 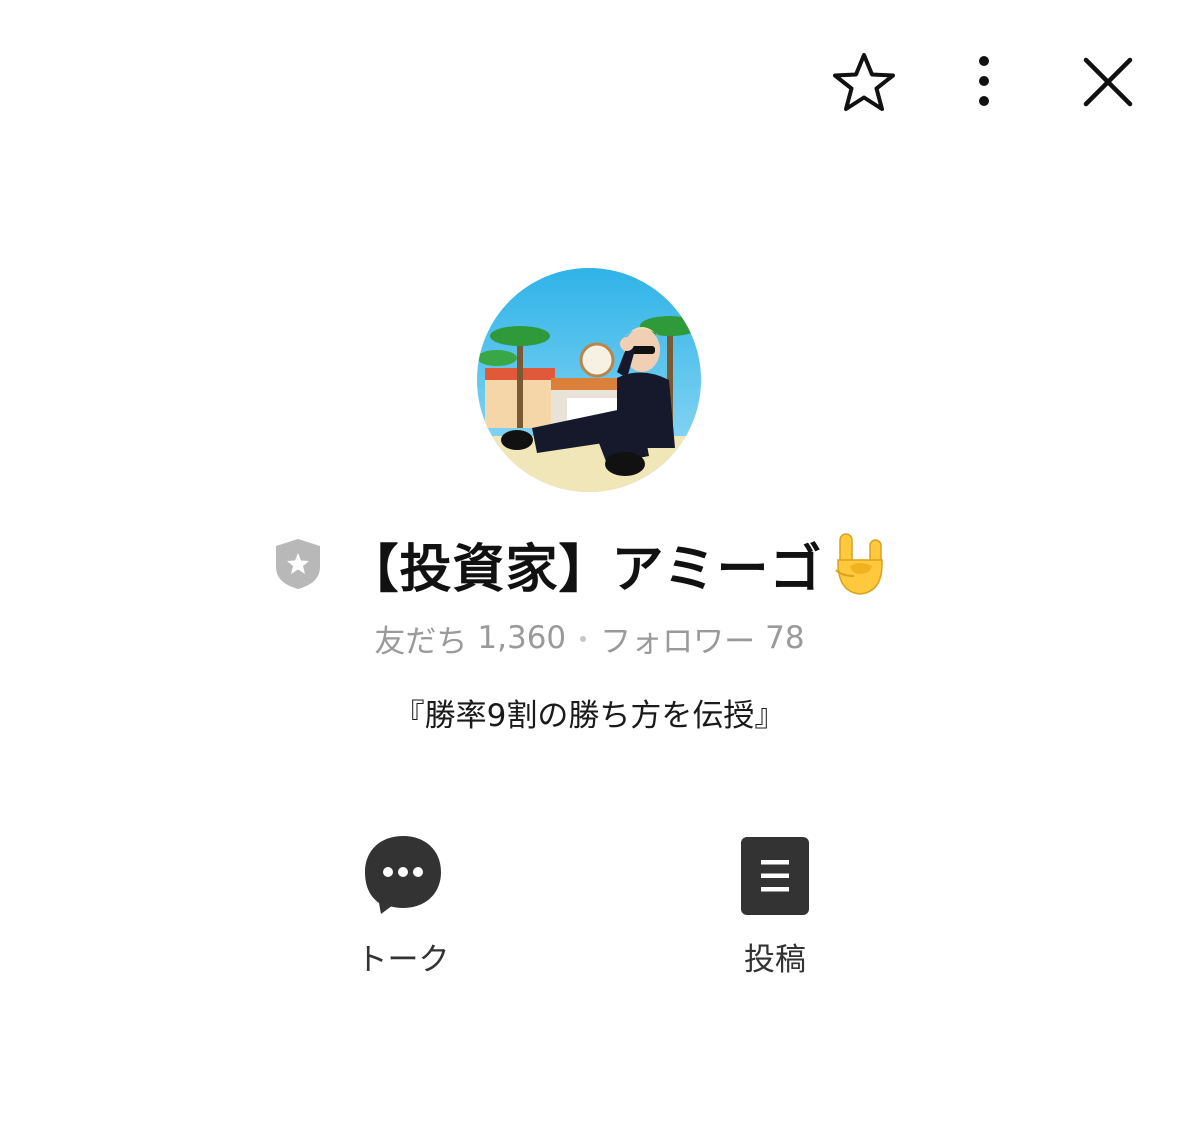 I want to click on followers-label: フォロワー, so click(x=678, y=641).